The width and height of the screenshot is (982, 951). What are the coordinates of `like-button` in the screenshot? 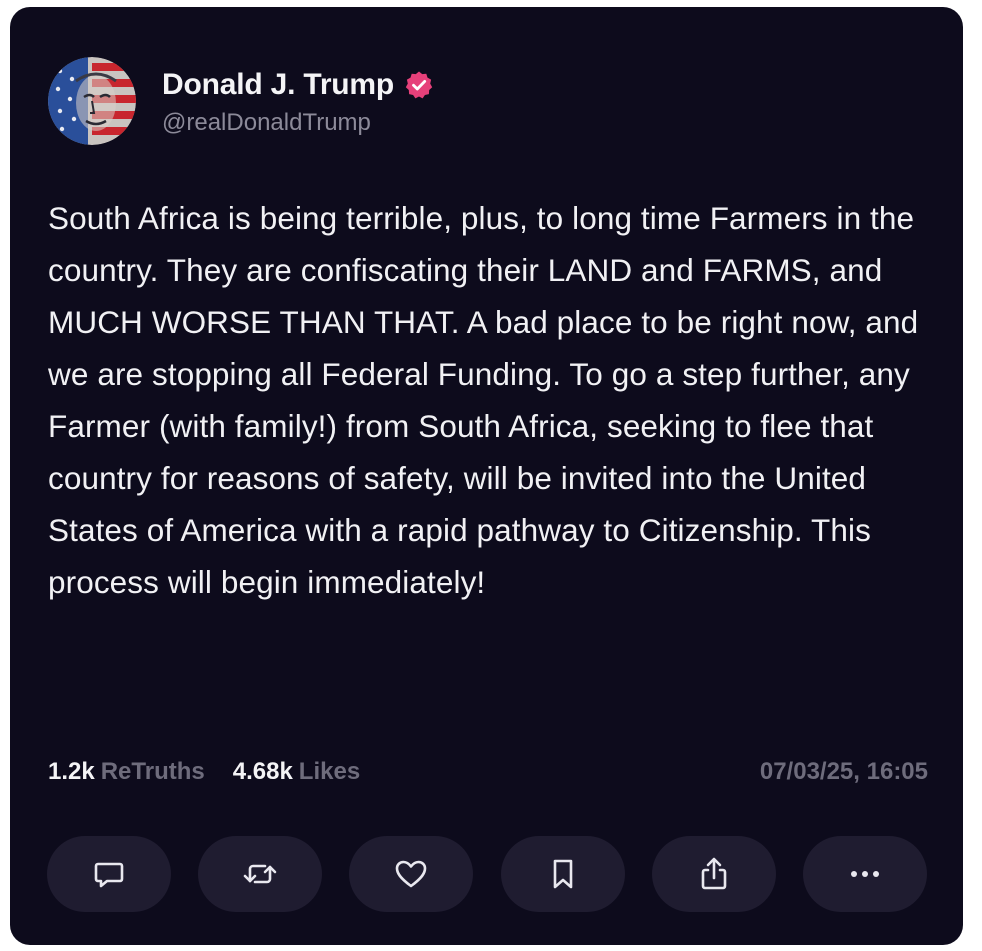 It's located at (411, 874).